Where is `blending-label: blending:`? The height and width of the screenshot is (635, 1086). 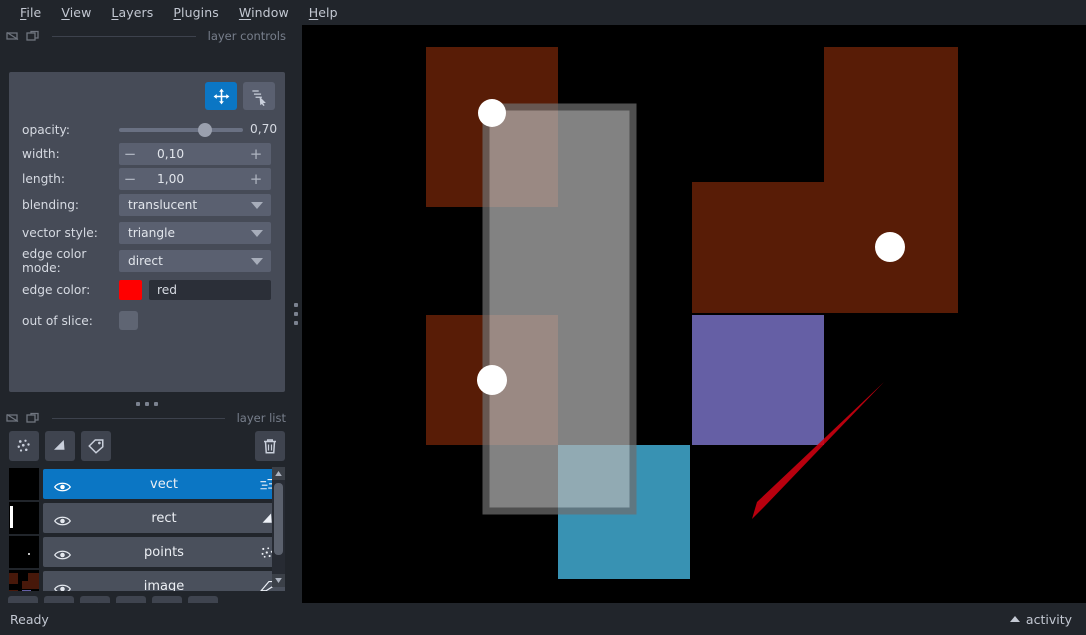 blending-label: blending: is located at coordinates (51, 205).